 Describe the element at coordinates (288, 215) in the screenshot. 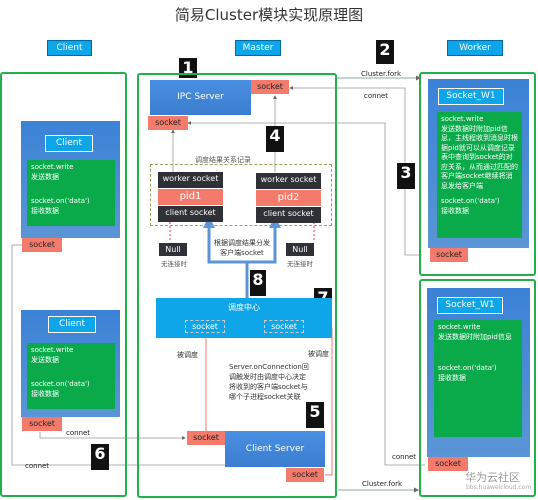

I see `record-2-client-socket: client socket` at that location.